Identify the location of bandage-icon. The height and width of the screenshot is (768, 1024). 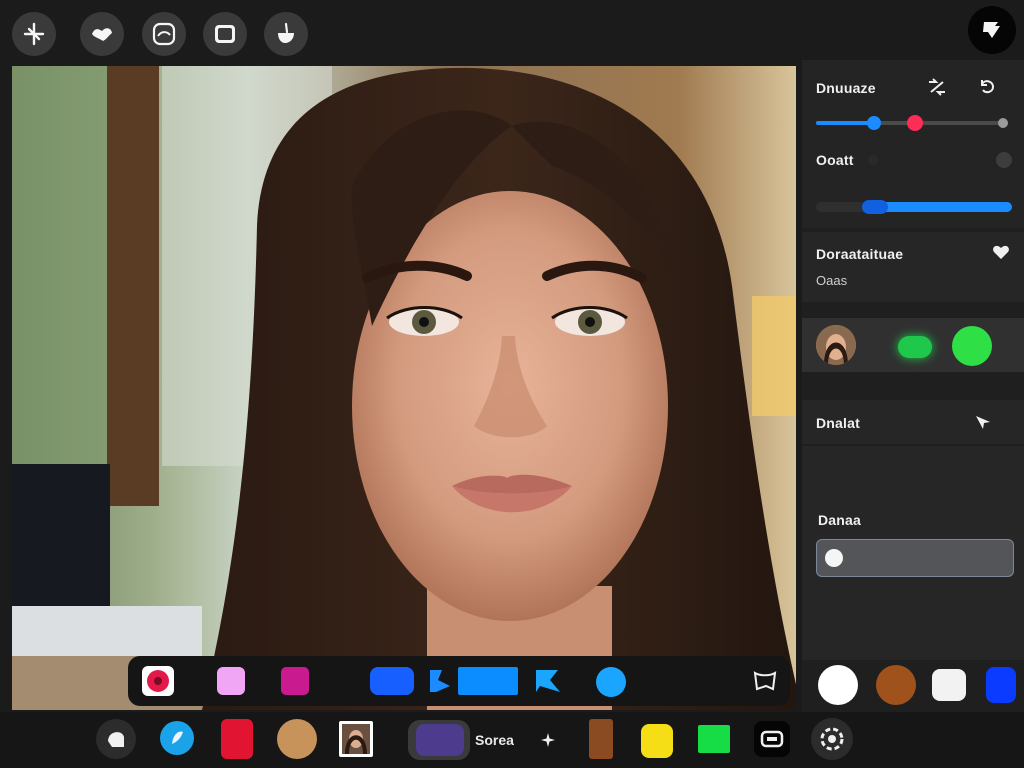
(102, 34).